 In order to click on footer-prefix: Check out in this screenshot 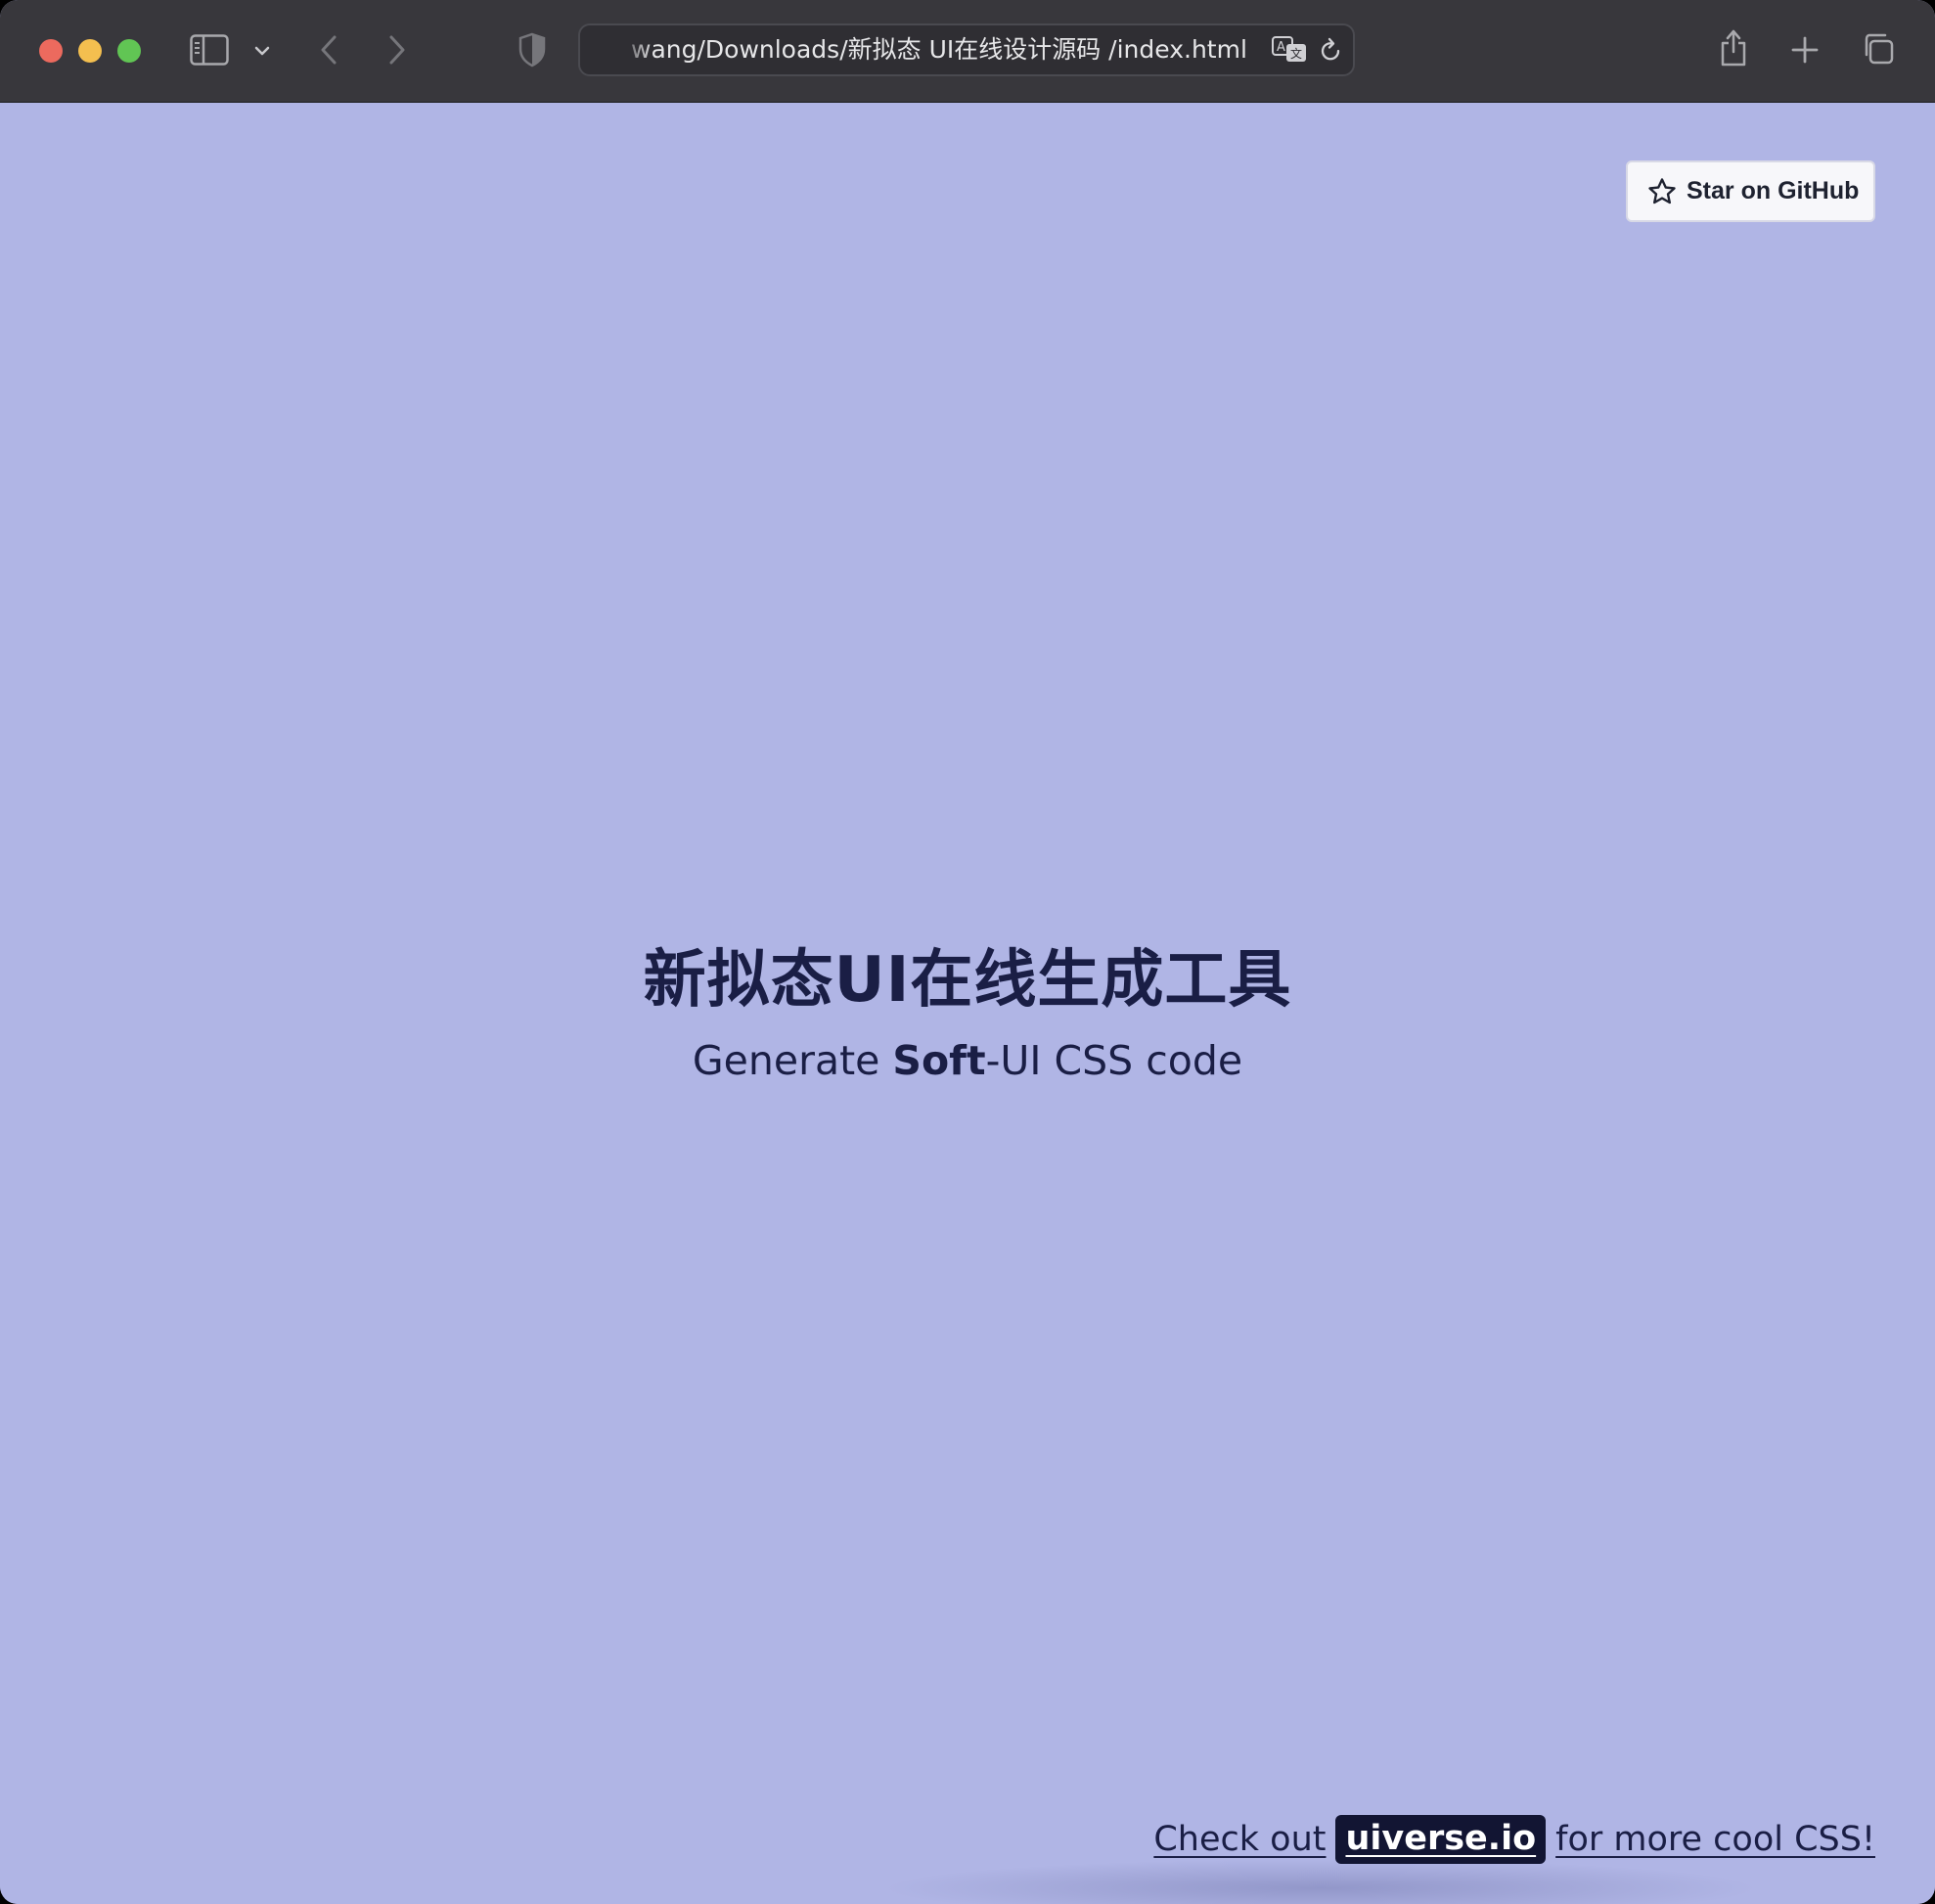, I will do `click(1240, 1839)`.